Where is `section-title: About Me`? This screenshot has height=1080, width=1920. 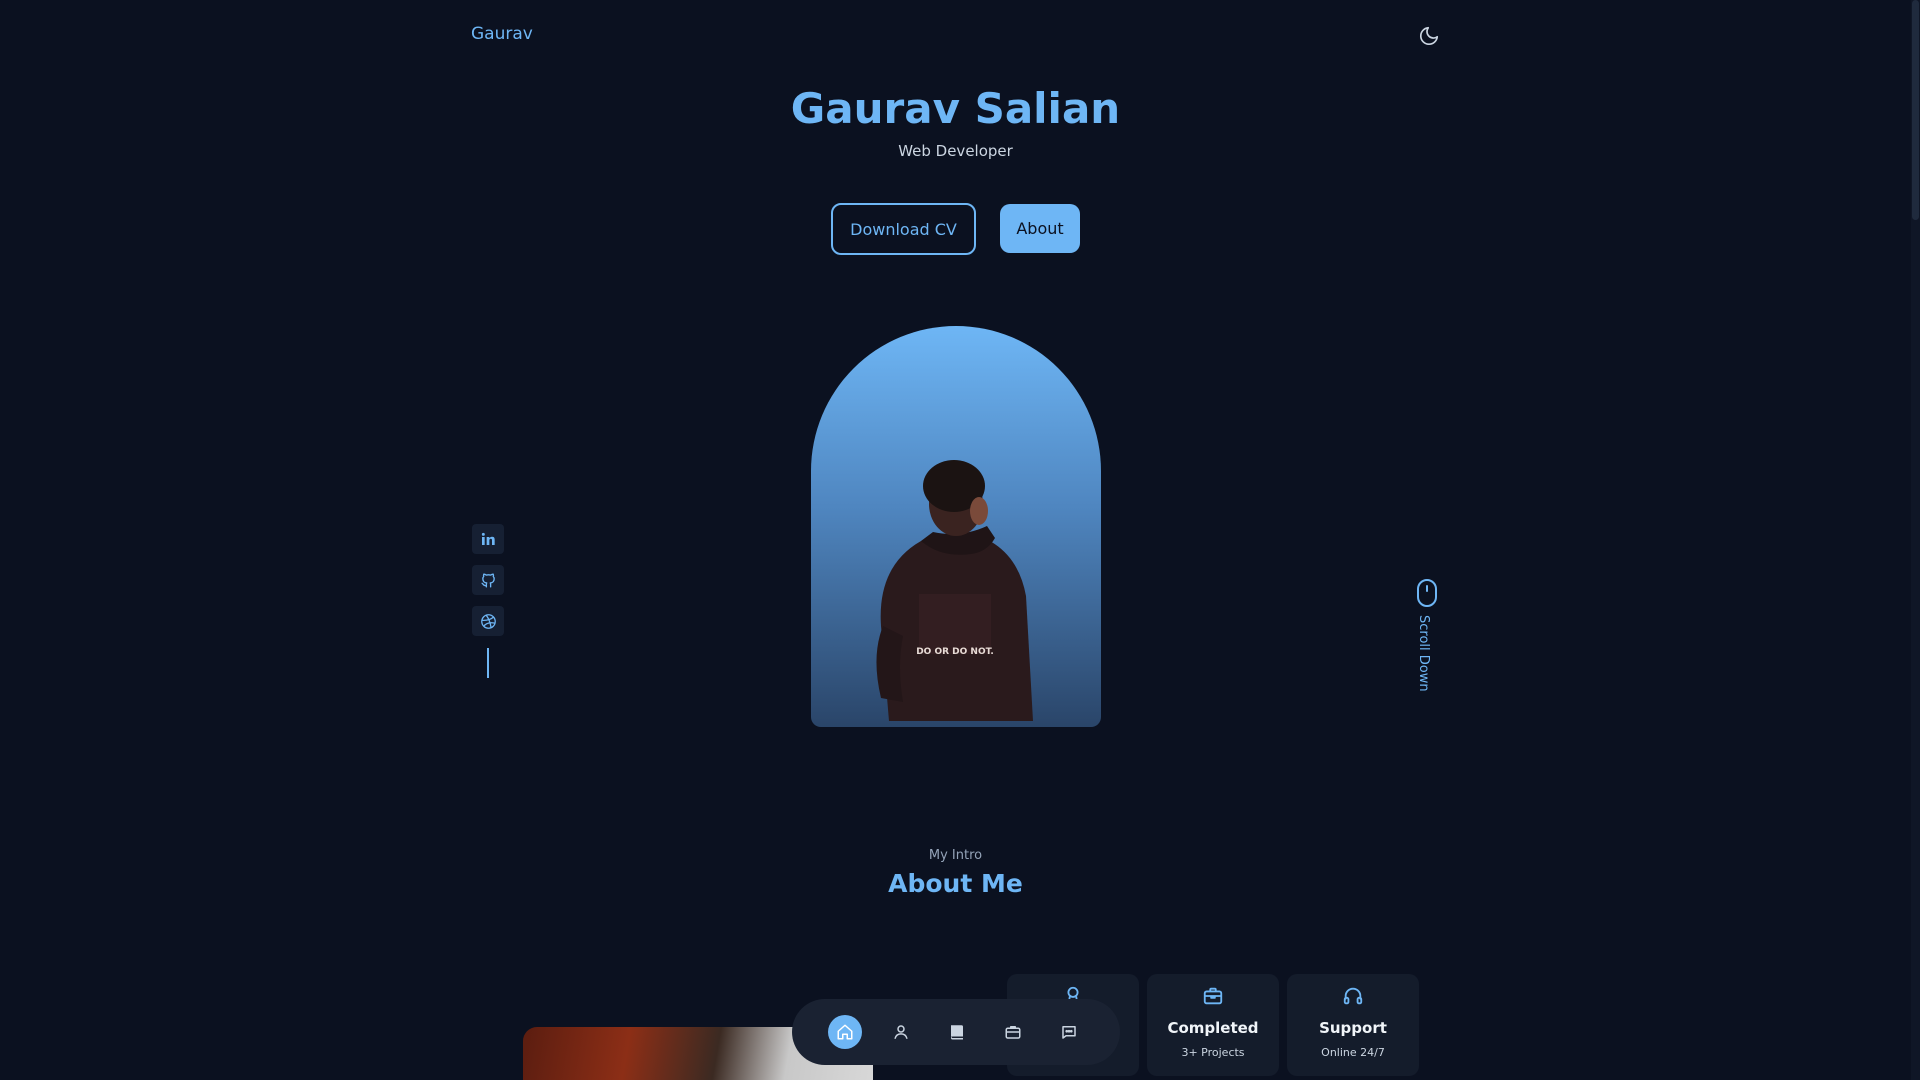 section-title: About Me is located at coordinates (955, 883).